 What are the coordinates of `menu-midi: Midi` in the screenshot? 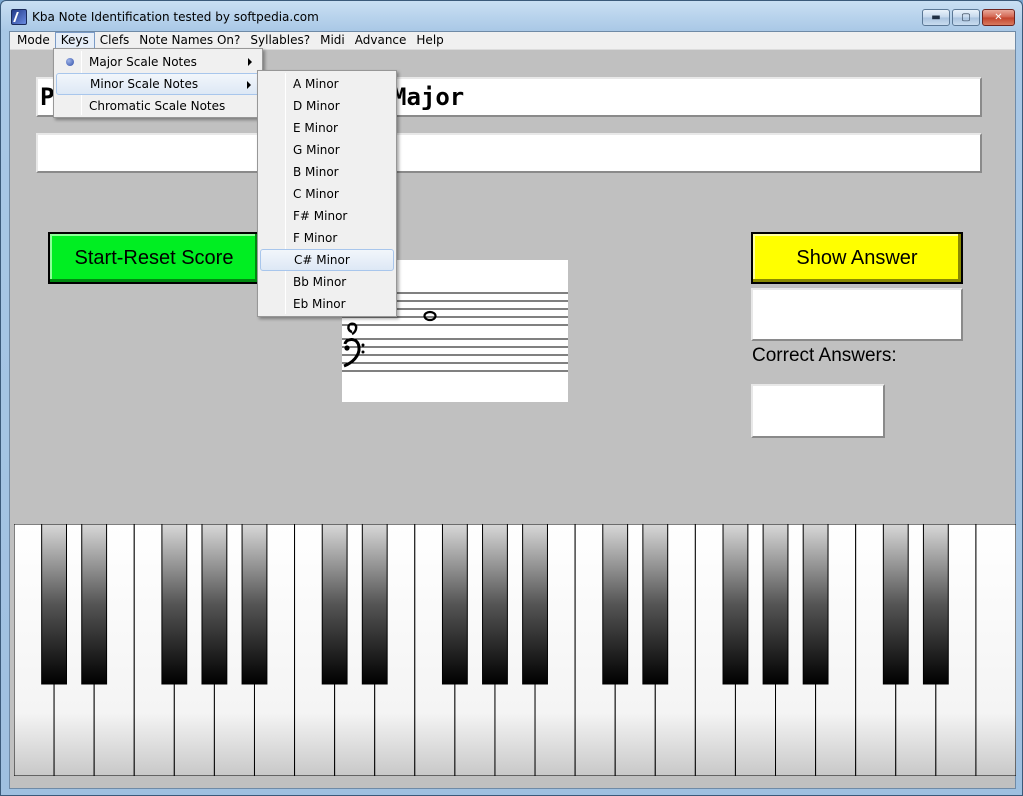 It's located at (332, 41).